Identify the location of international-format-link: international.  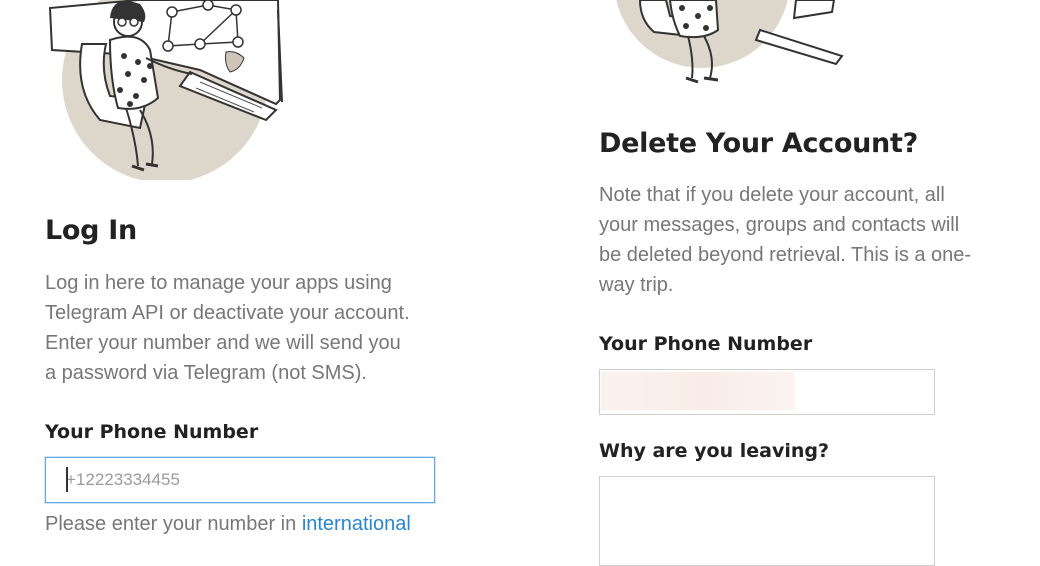
(356, 524).